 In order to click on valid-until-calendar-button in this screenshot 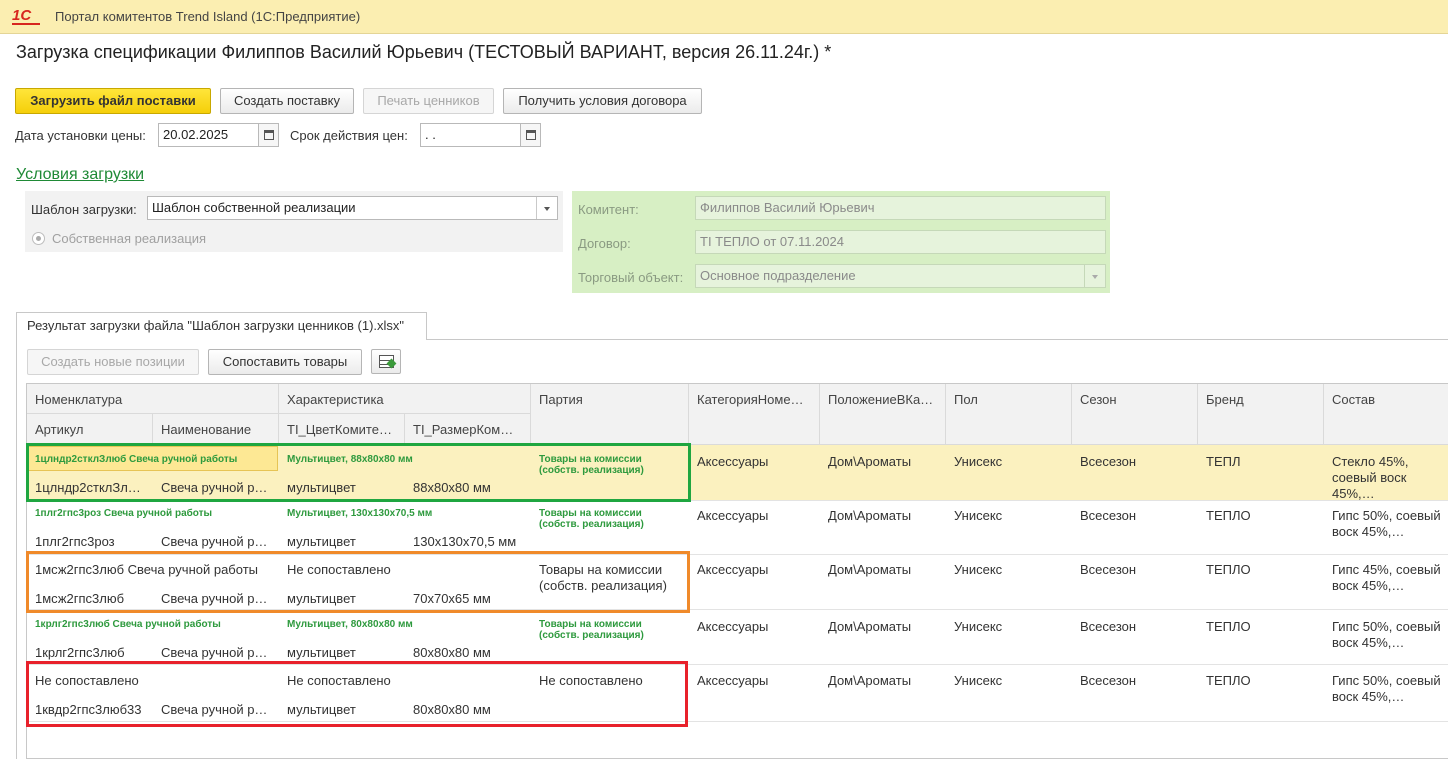, I will do `click(530, 135)`.